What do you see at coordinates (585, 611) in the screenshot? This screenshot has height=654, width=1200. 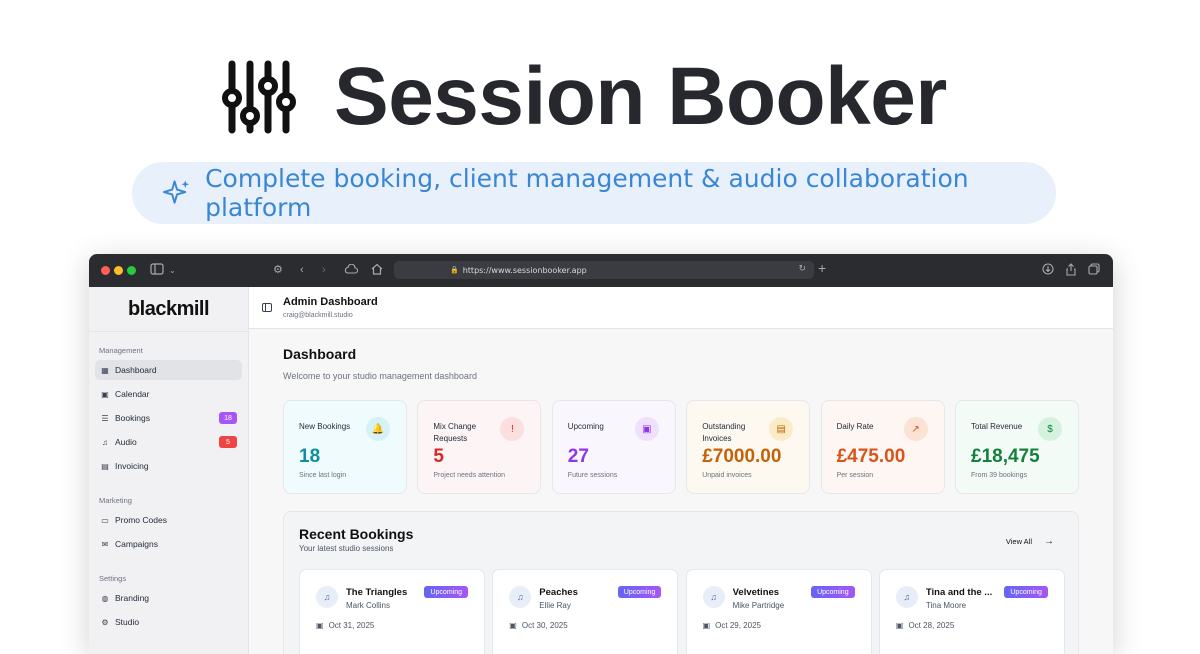 I see `booking-card: ♫ Peaches Ellie Ray Upcoming ▣ Oct 30, 2025` at bounding box center [585, 611].